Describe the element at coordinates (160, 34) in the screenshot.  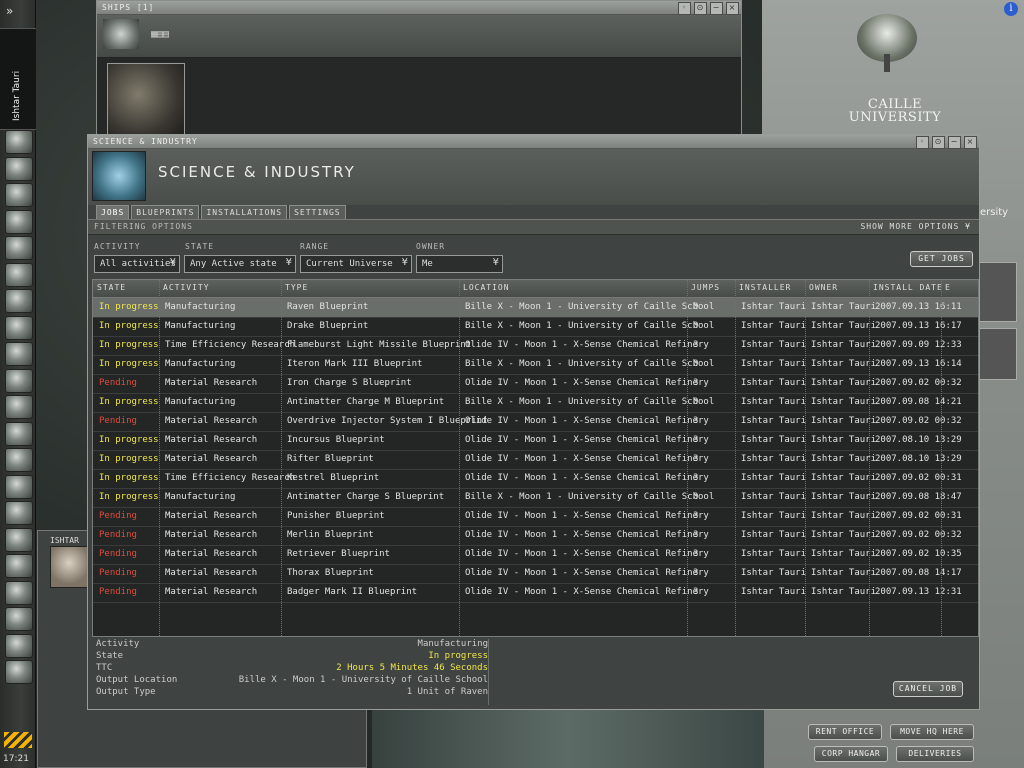
I see `view-mode-icon: ▦▤▤` at that location.